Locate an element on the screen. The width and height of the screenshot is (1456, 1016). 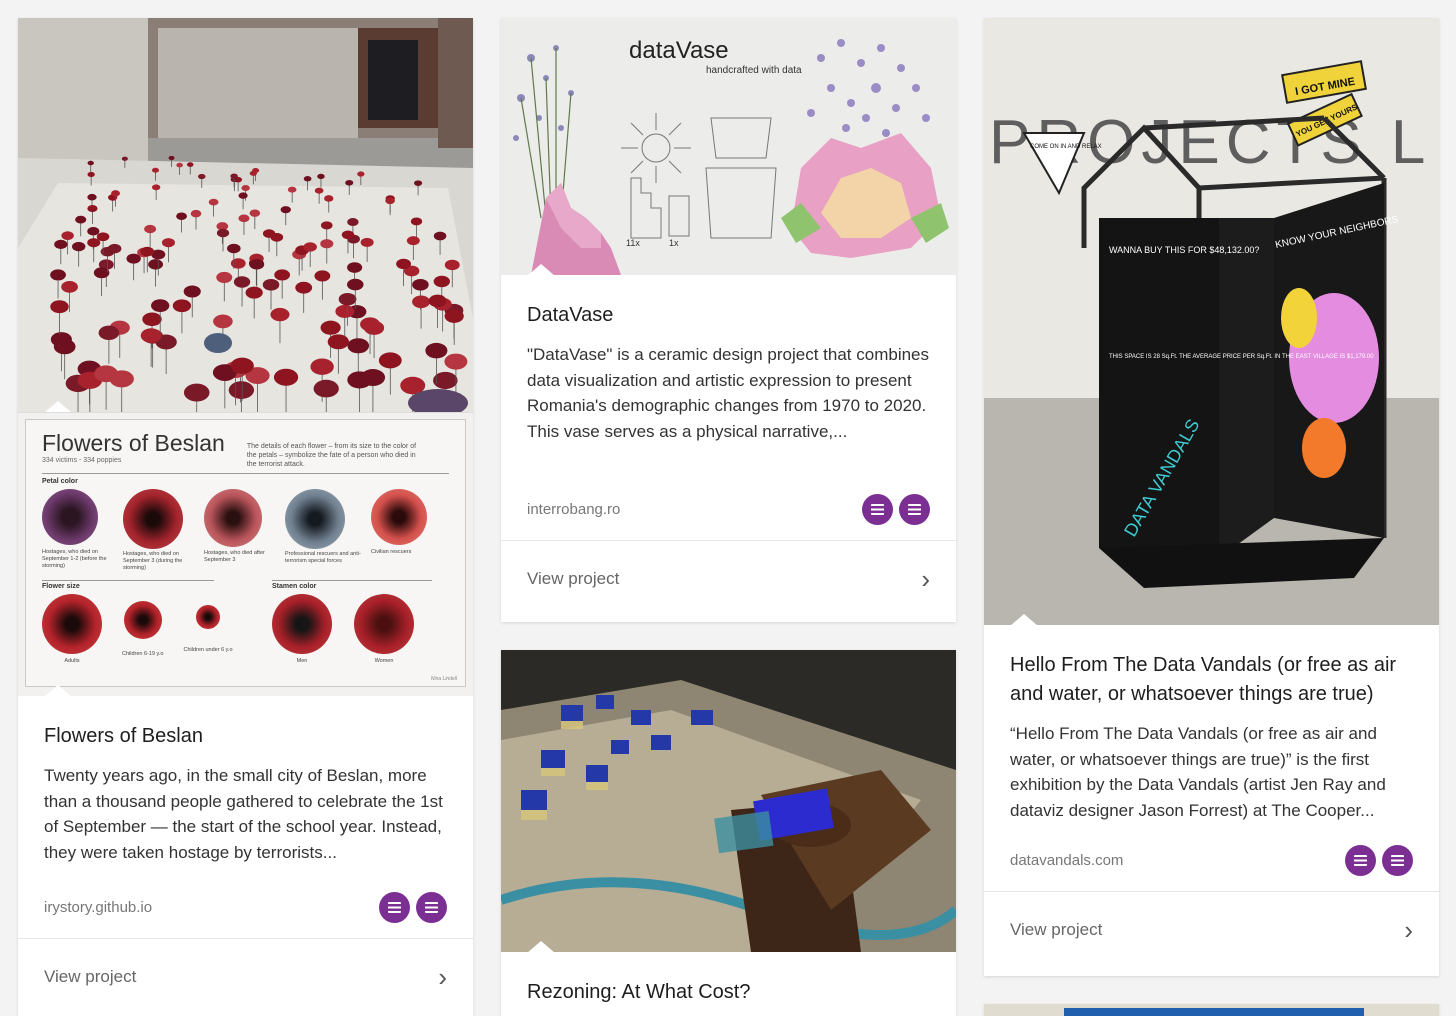
project-image-flowers-of-beslan is located at coordinates (245, 215).